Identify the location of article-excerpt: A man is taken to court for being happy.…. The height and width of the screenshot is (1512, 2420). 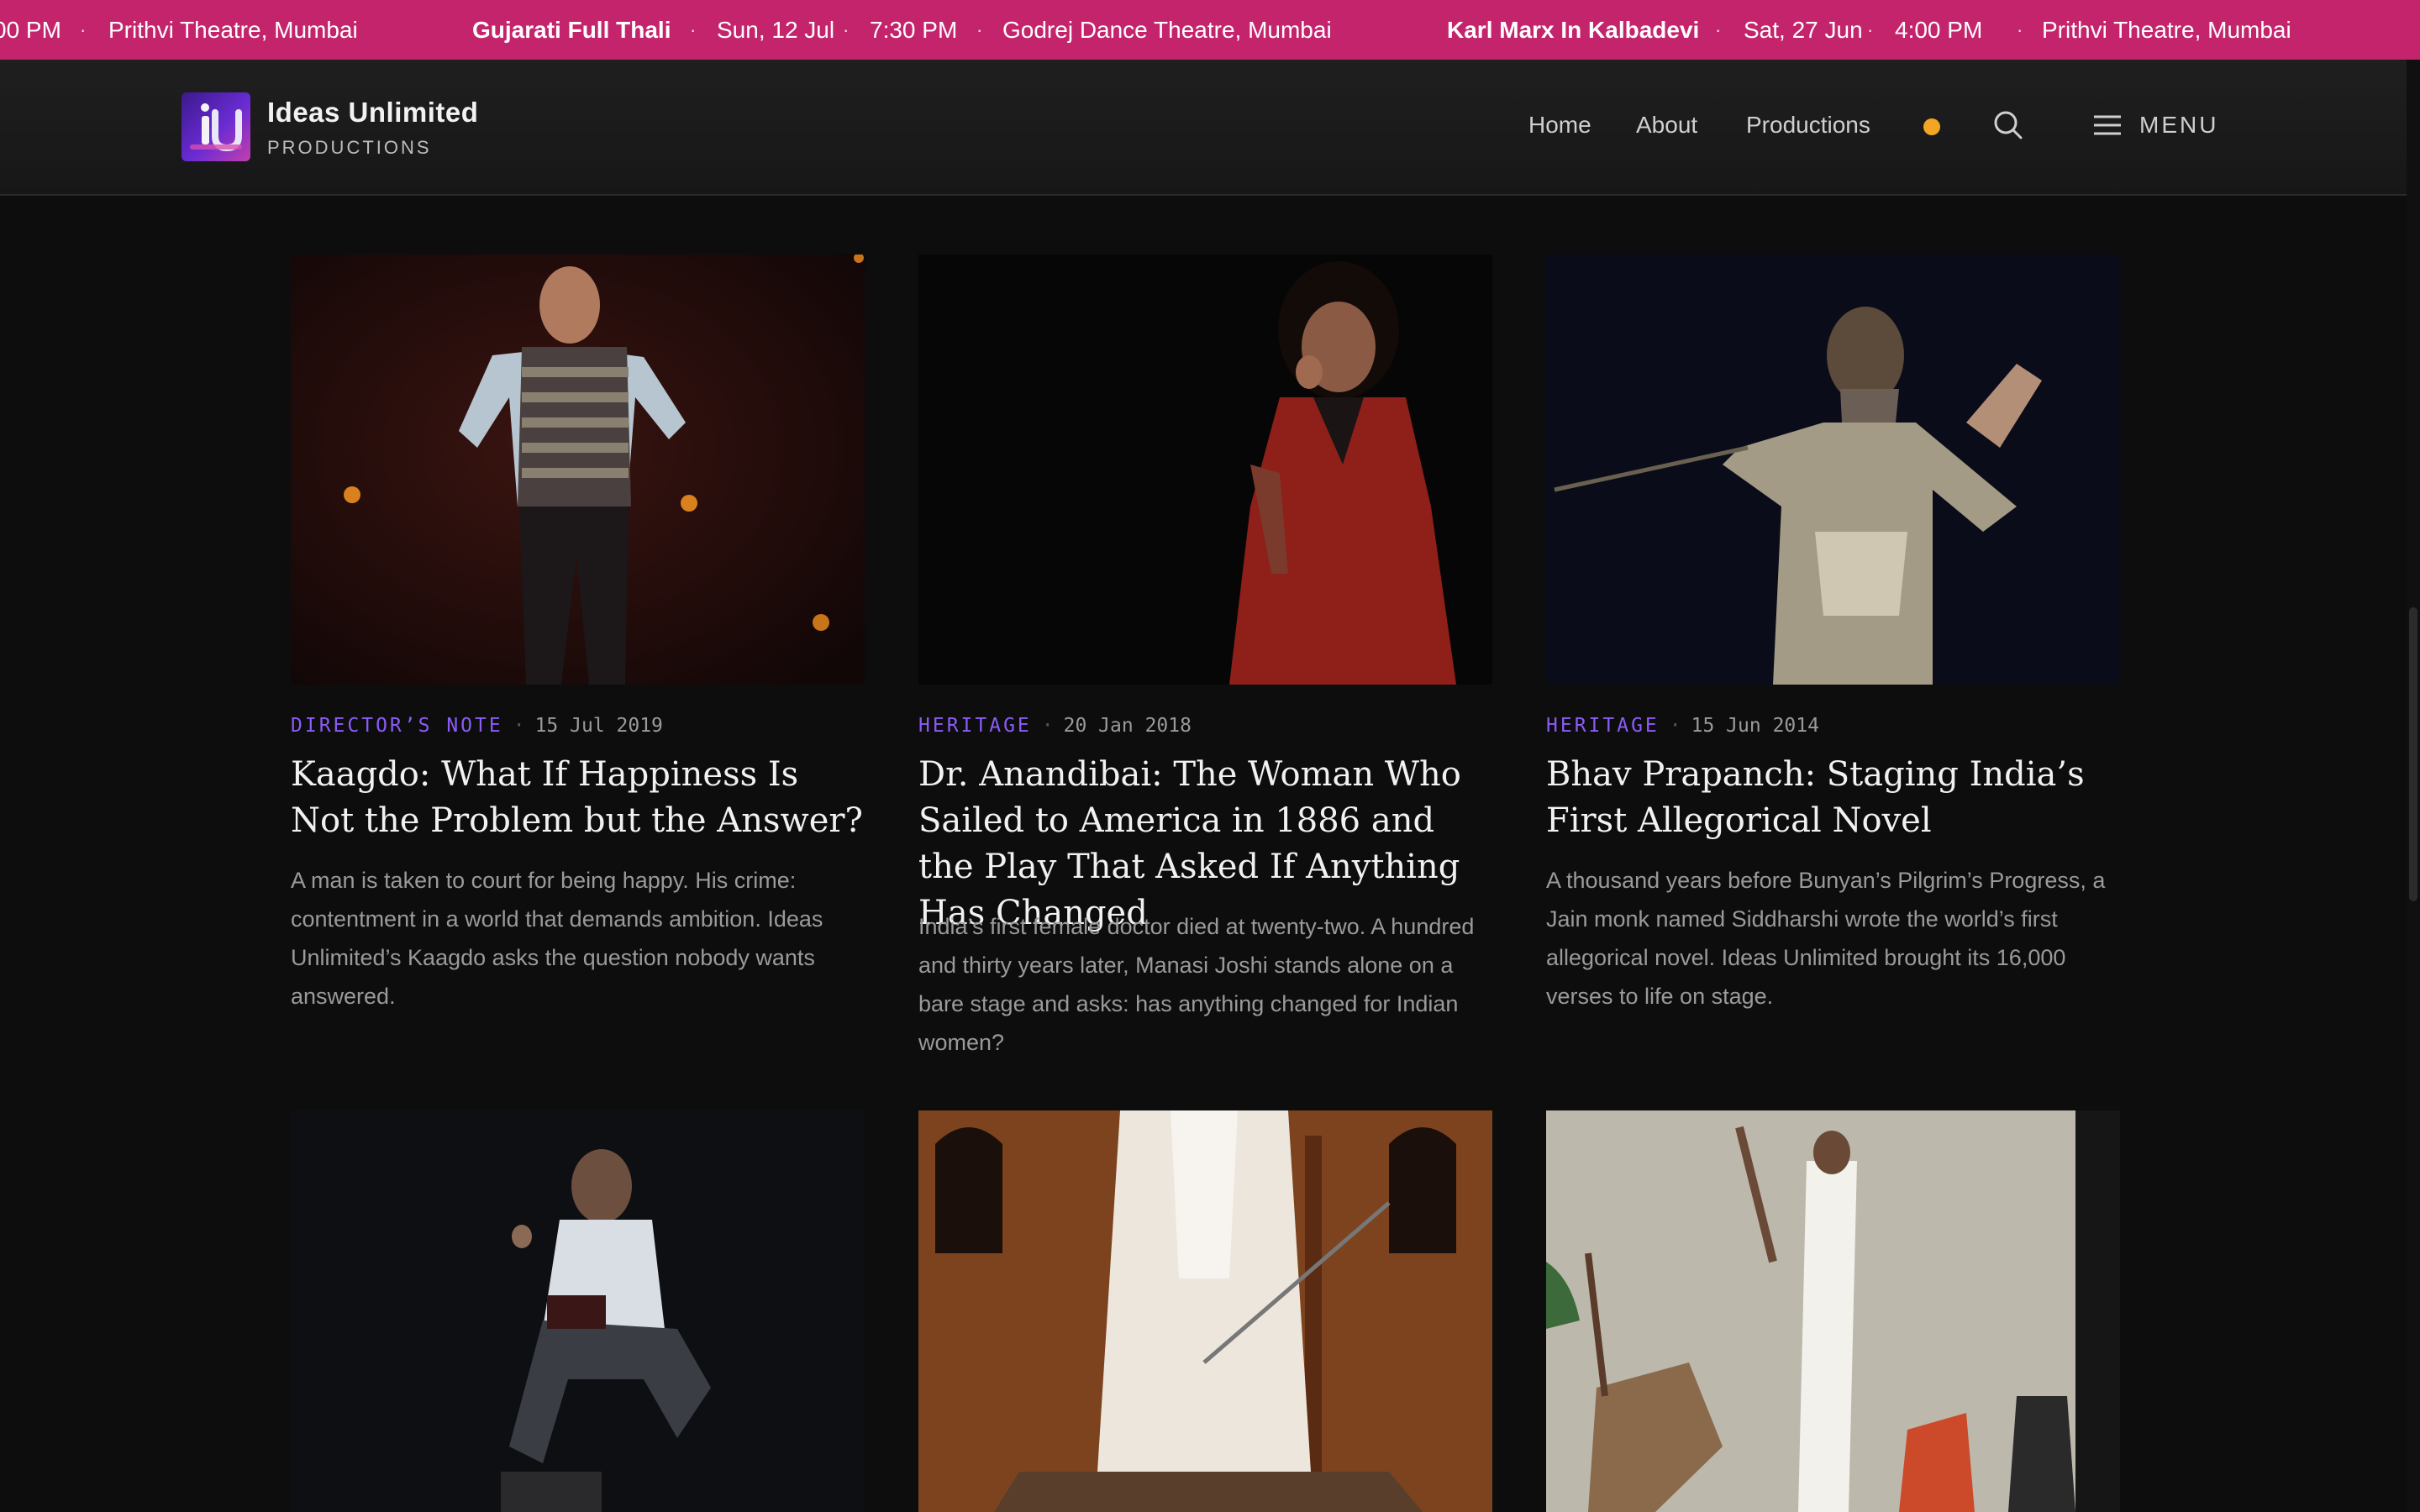
(557, 938).